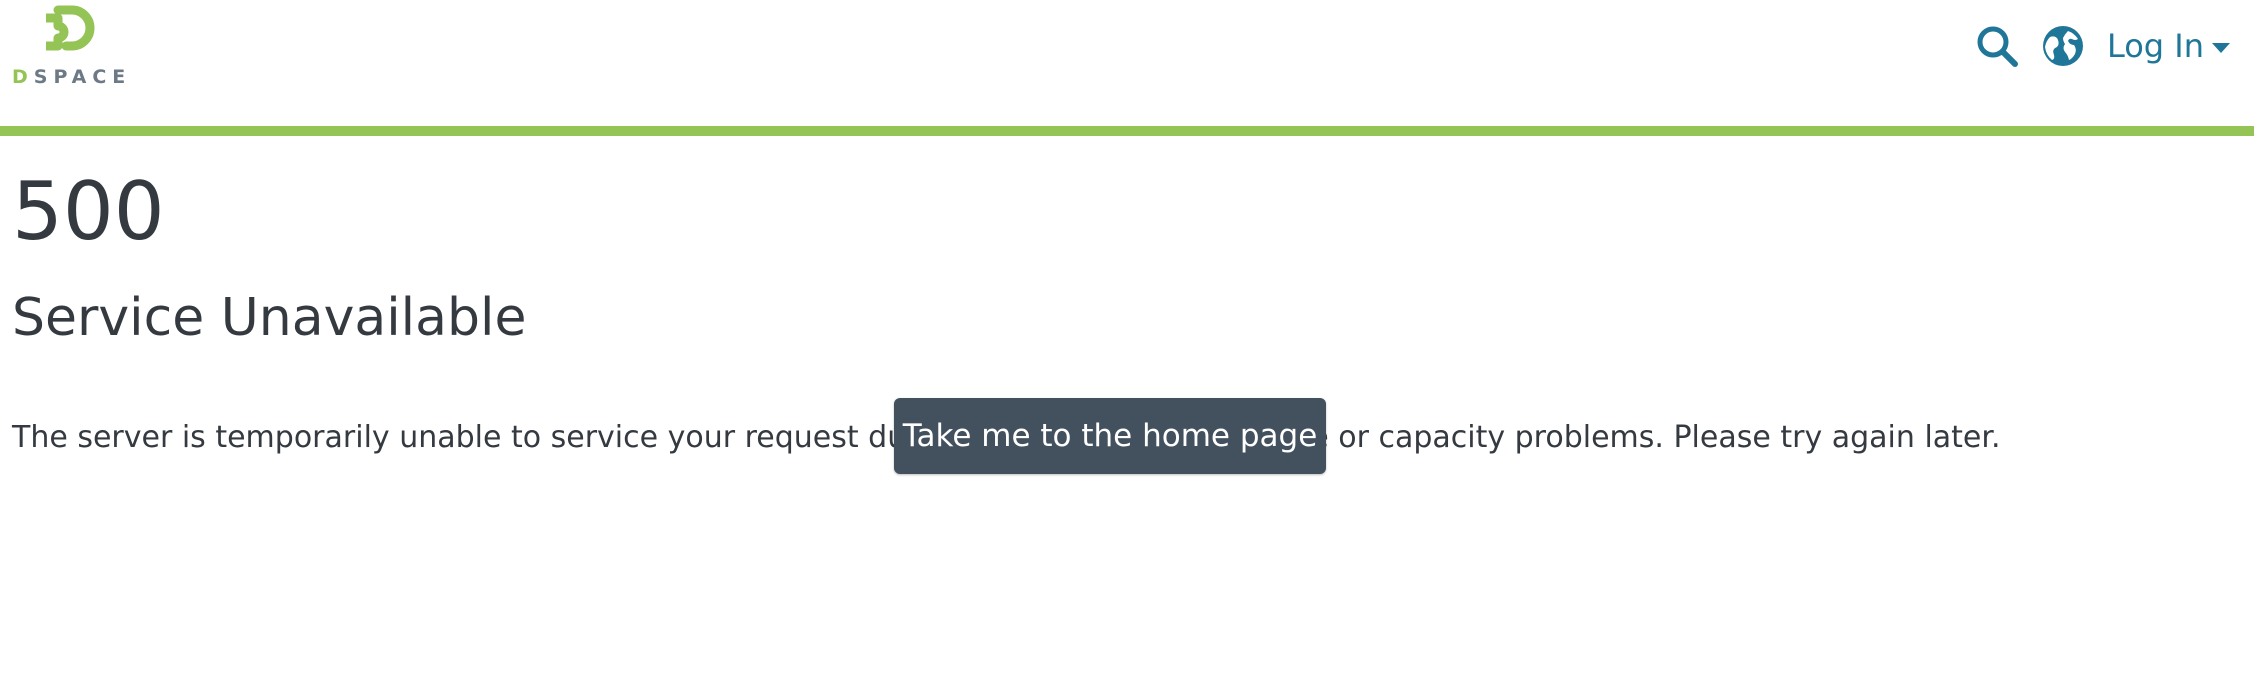 The height and width of the screenshot is (676, 2254). Describe the element at coordinates (269, 318) in the screenshot. I see `error-title: Service Unavailable` at that location.